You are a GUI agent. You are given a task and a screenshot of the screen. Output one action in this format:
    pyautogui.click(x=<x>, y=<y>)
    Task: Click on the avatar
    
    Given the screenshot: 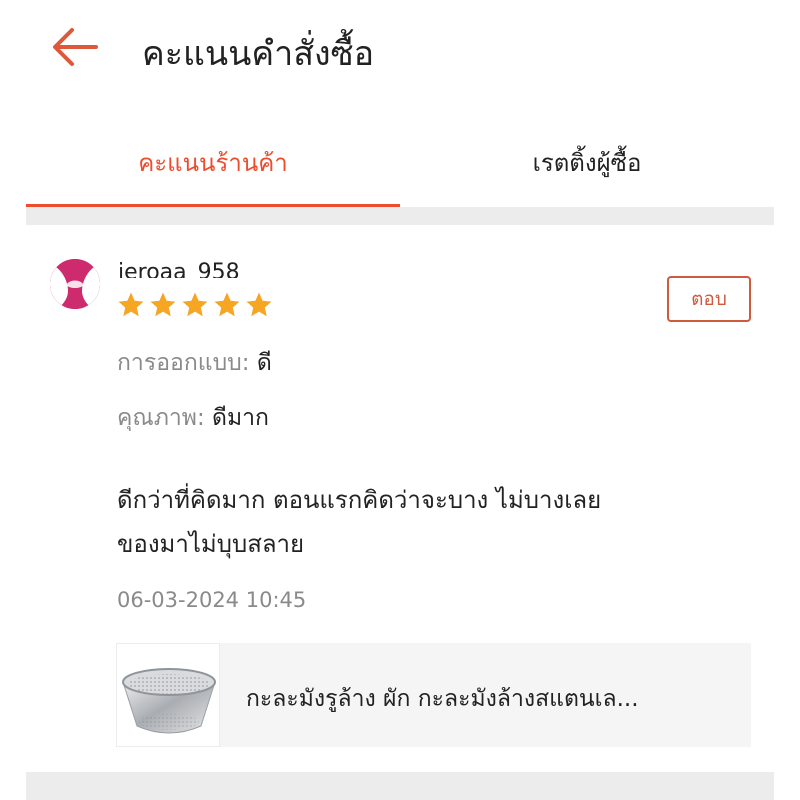 What is the action you would take?
    pyautogui.click(x=75, y=284)
    